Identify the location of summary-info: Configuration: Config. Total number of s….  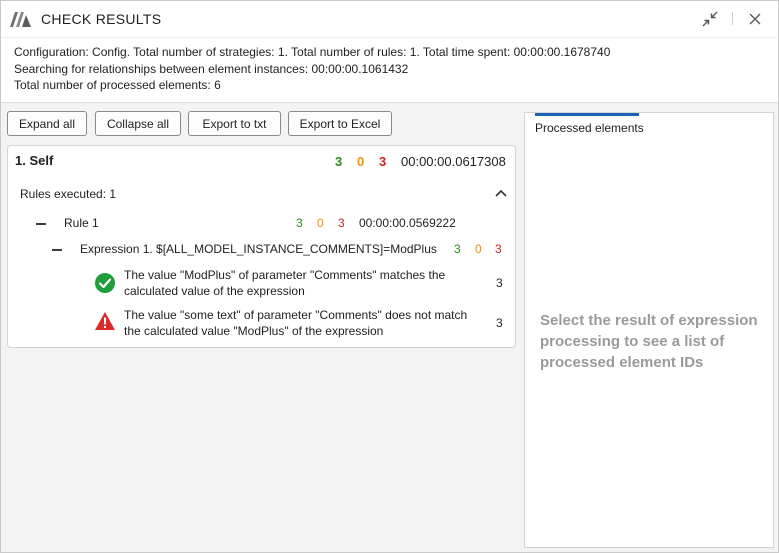
(389, 70).